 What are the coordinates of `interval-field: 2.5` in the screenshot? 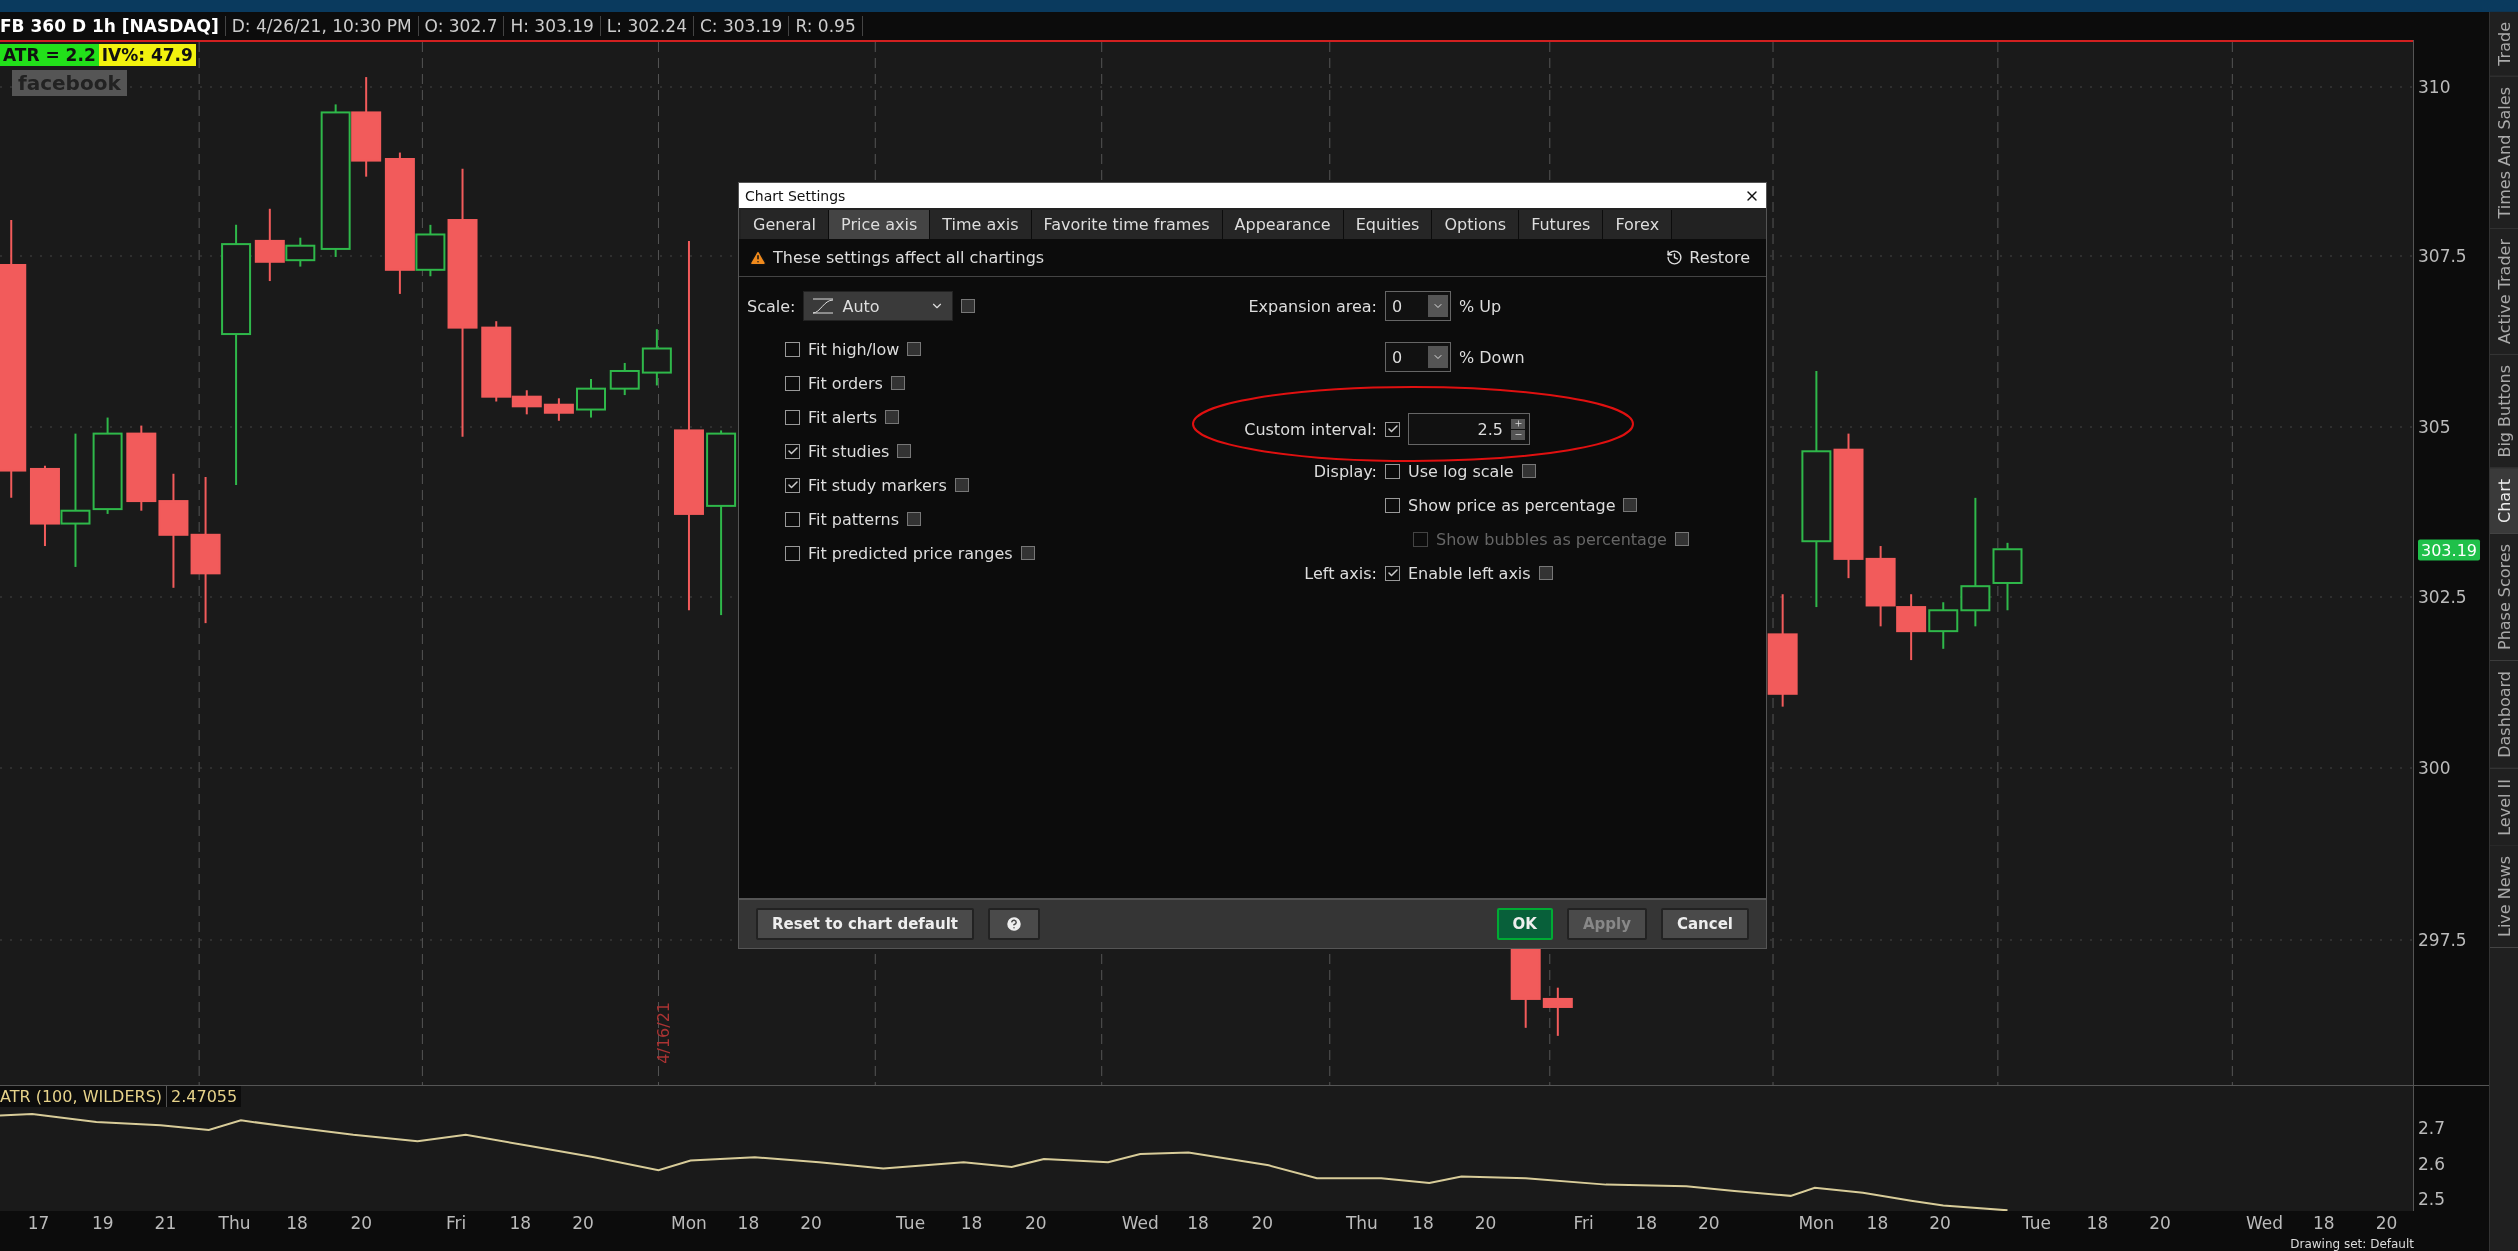 It's located at (1469, 429).